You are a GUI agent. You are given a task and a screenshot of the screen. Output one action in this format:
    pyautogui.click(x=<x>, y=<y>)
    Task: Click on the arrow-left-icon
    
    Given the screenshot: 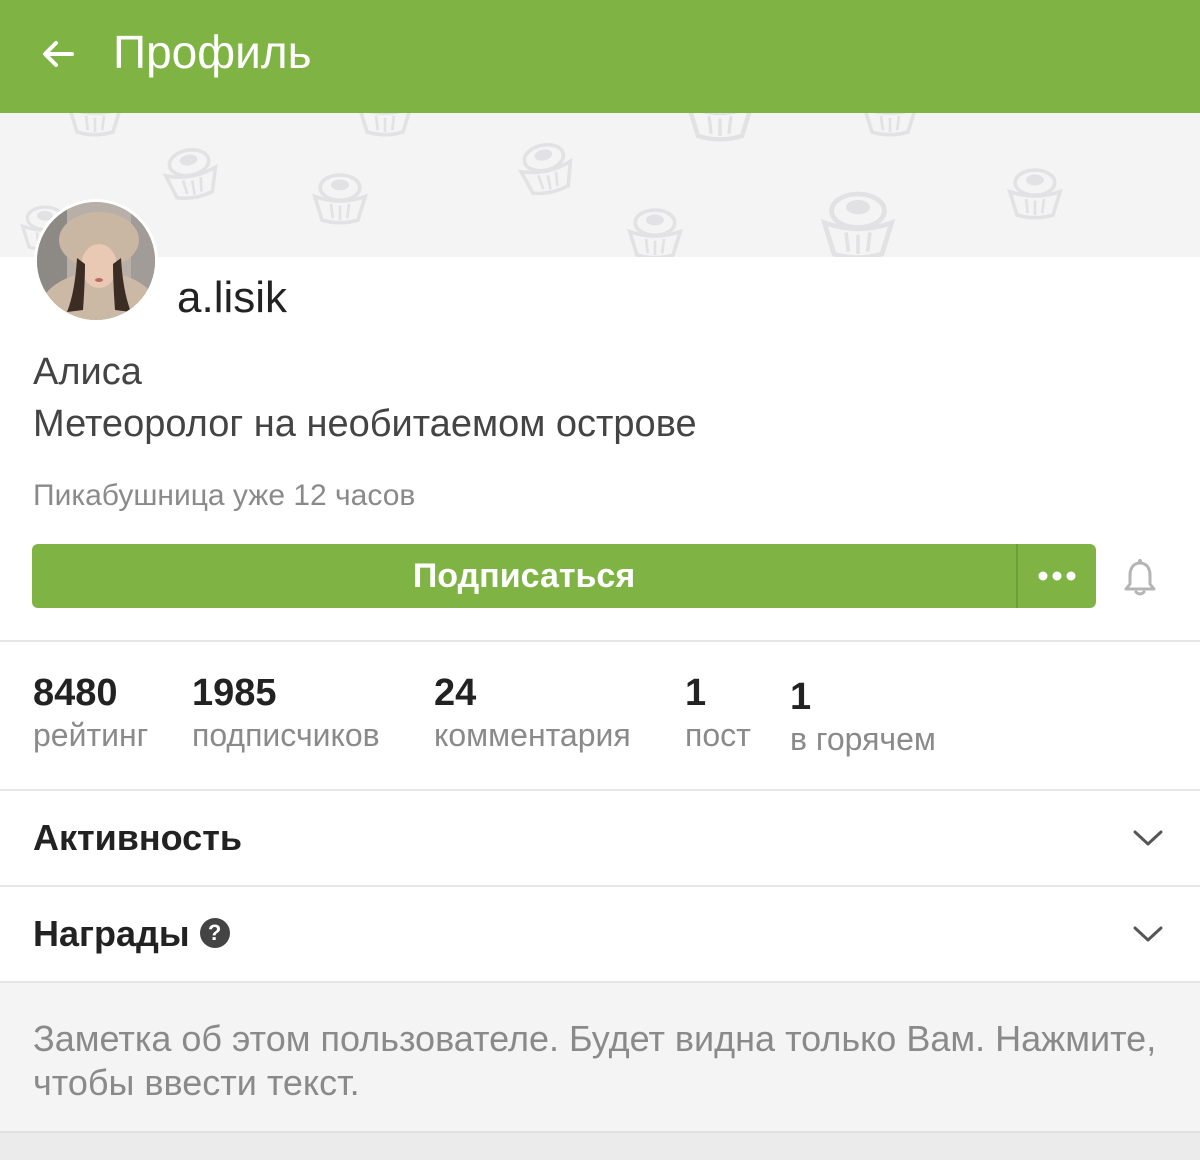 What is the action you would take?
    pyautogui.click(x=58, y=54)
    